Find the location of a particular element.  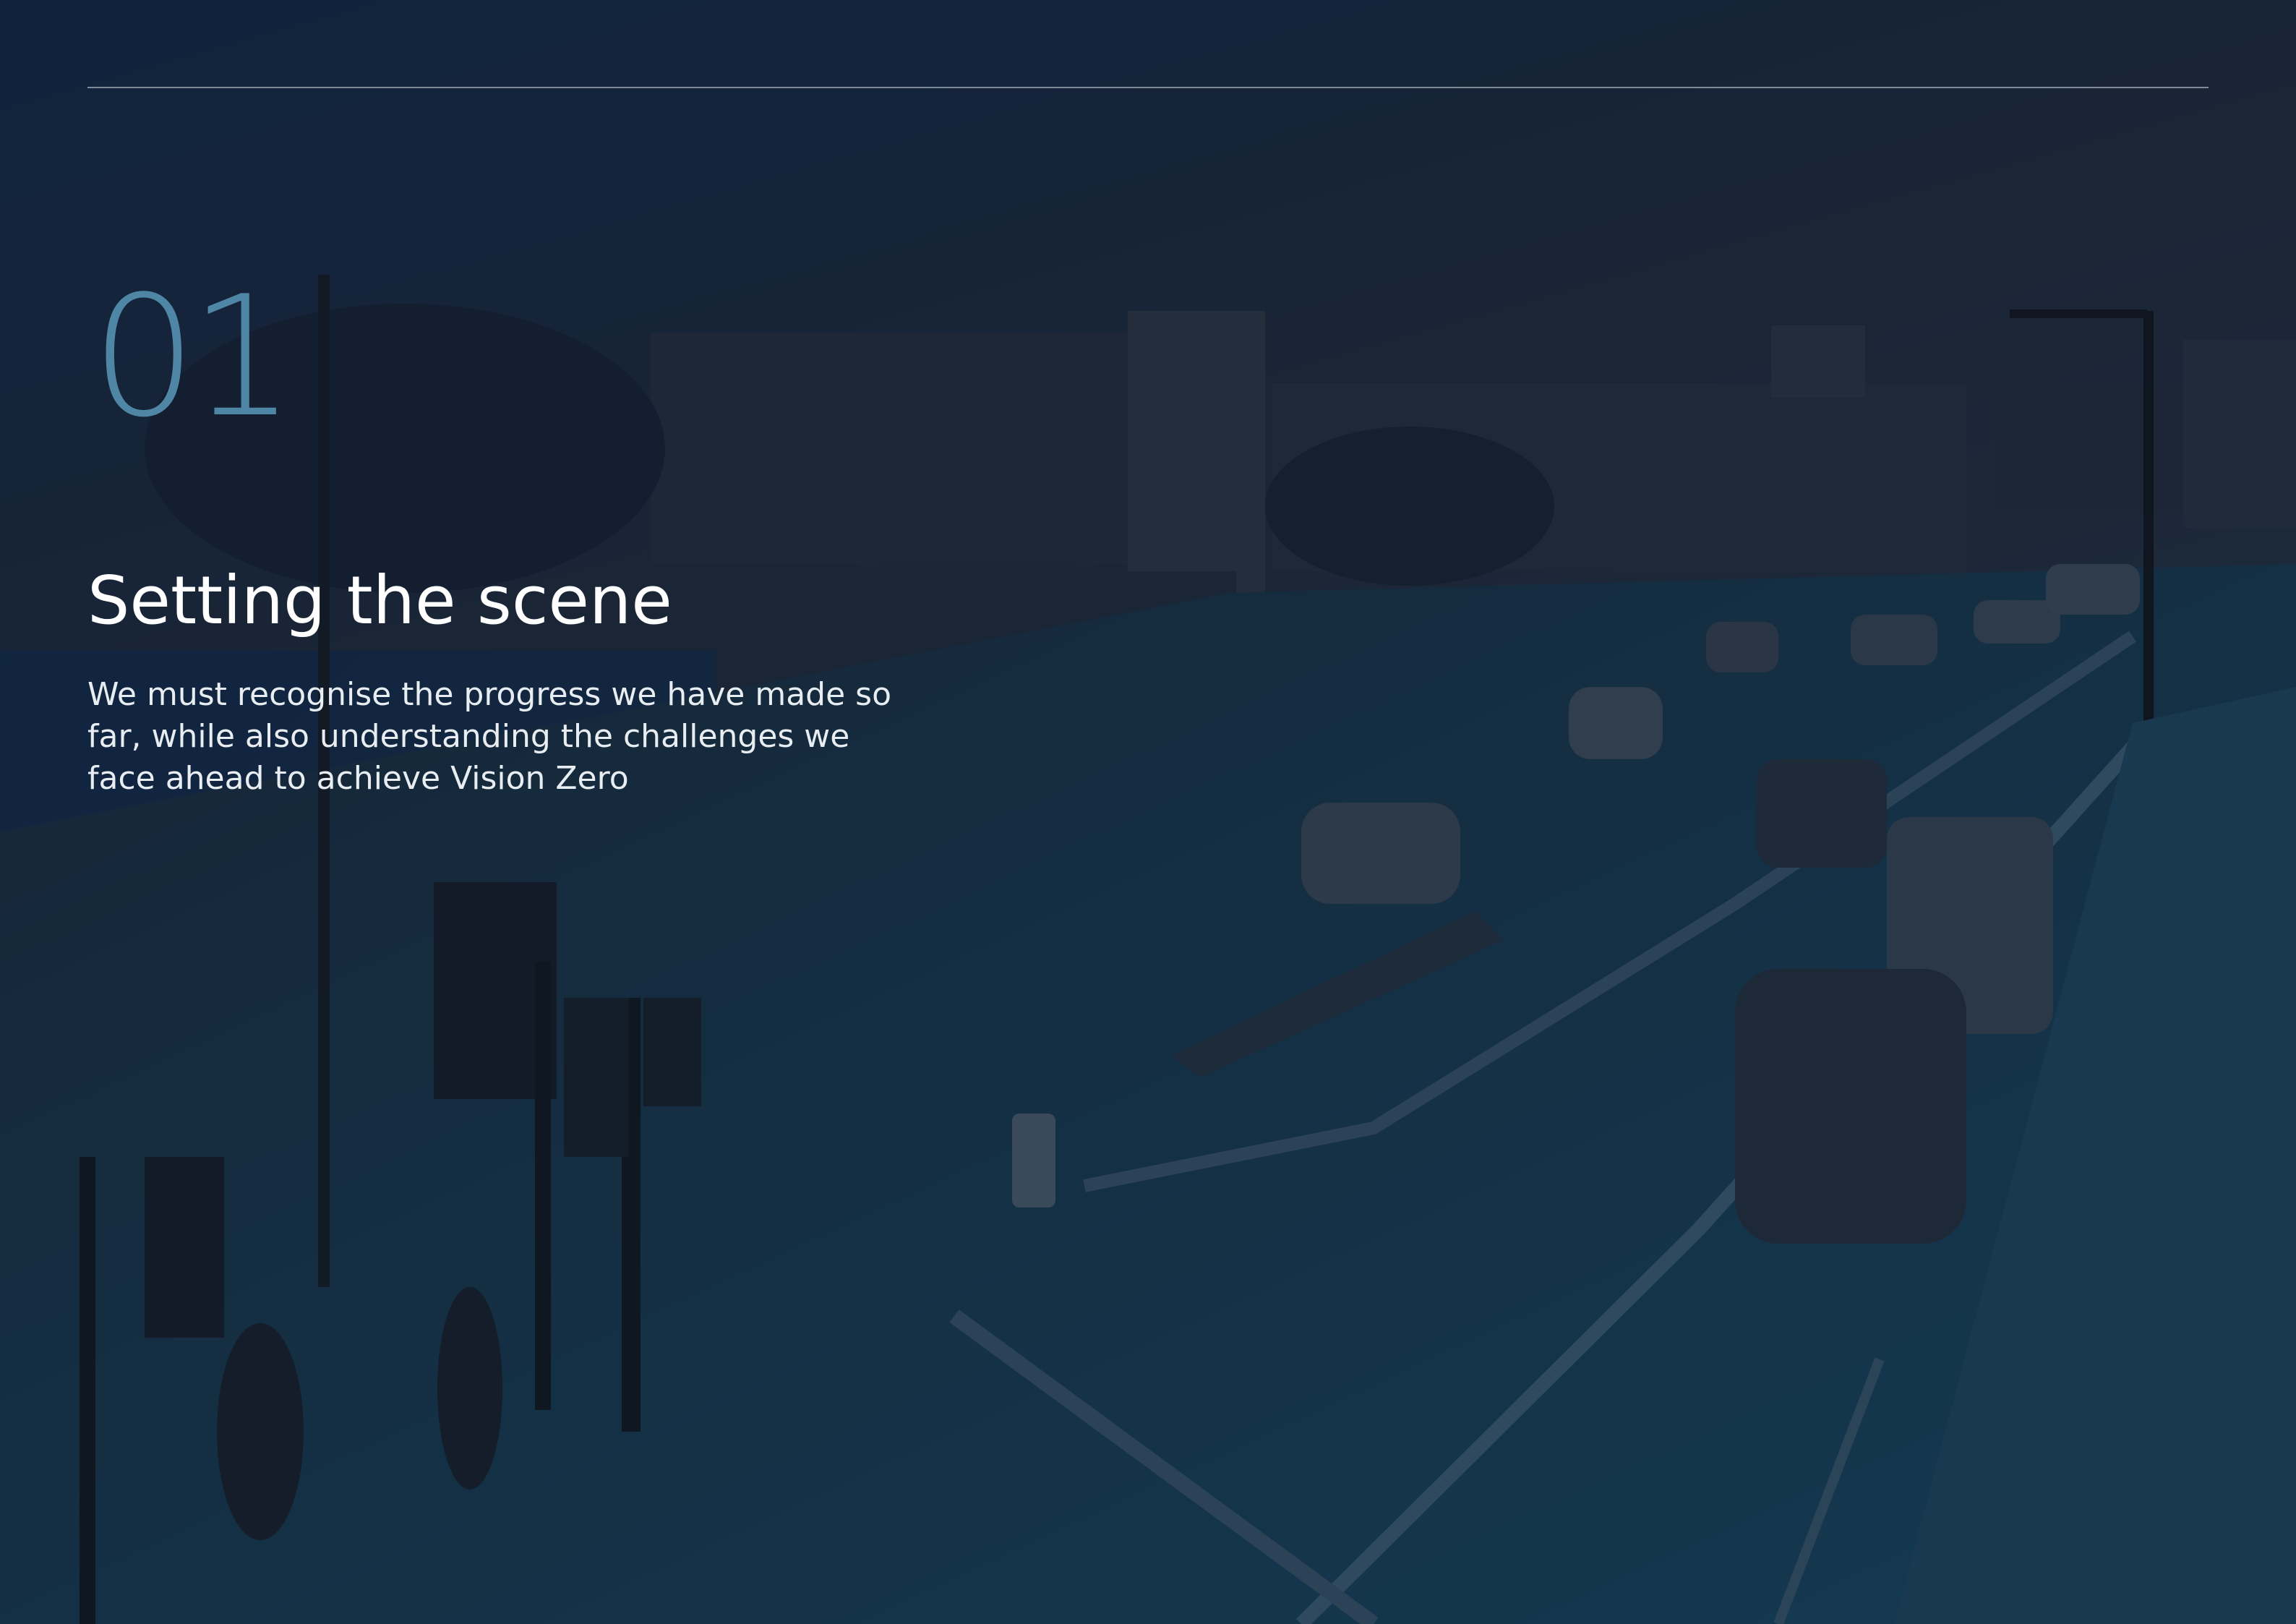

section-number: 01 is located at coordinates (193, 357).